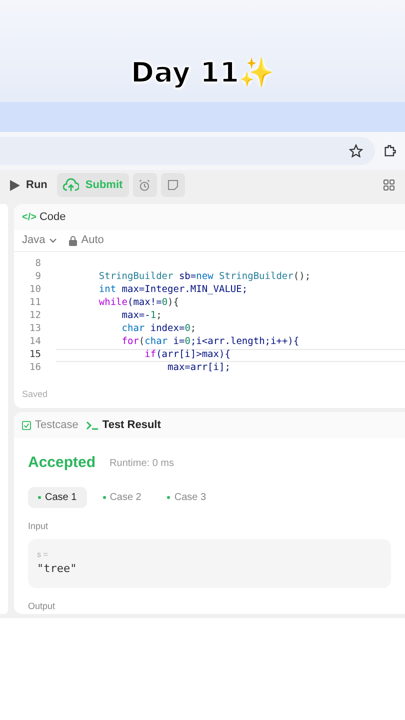 Image resolution: width=405 pixels, height=720 pixels. I want to click on star-icon, so click(356, 151).